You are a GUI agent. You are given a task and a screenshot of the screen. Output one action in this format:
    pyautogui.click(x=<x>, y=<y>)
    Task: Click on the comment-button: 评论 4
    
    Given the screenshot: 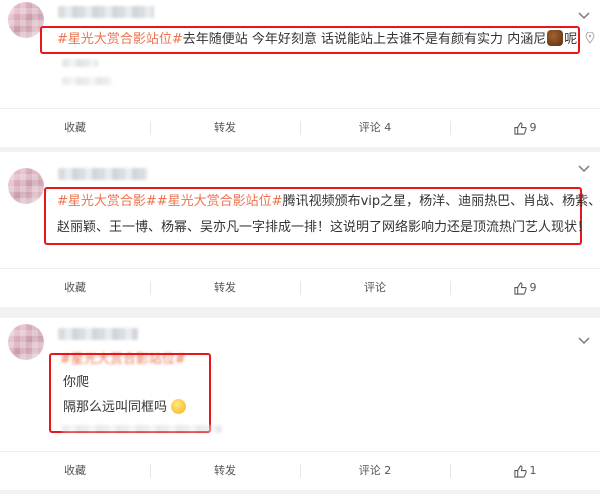 What is the action you would take?
    pyautogui.click(x=375, y=128)
    